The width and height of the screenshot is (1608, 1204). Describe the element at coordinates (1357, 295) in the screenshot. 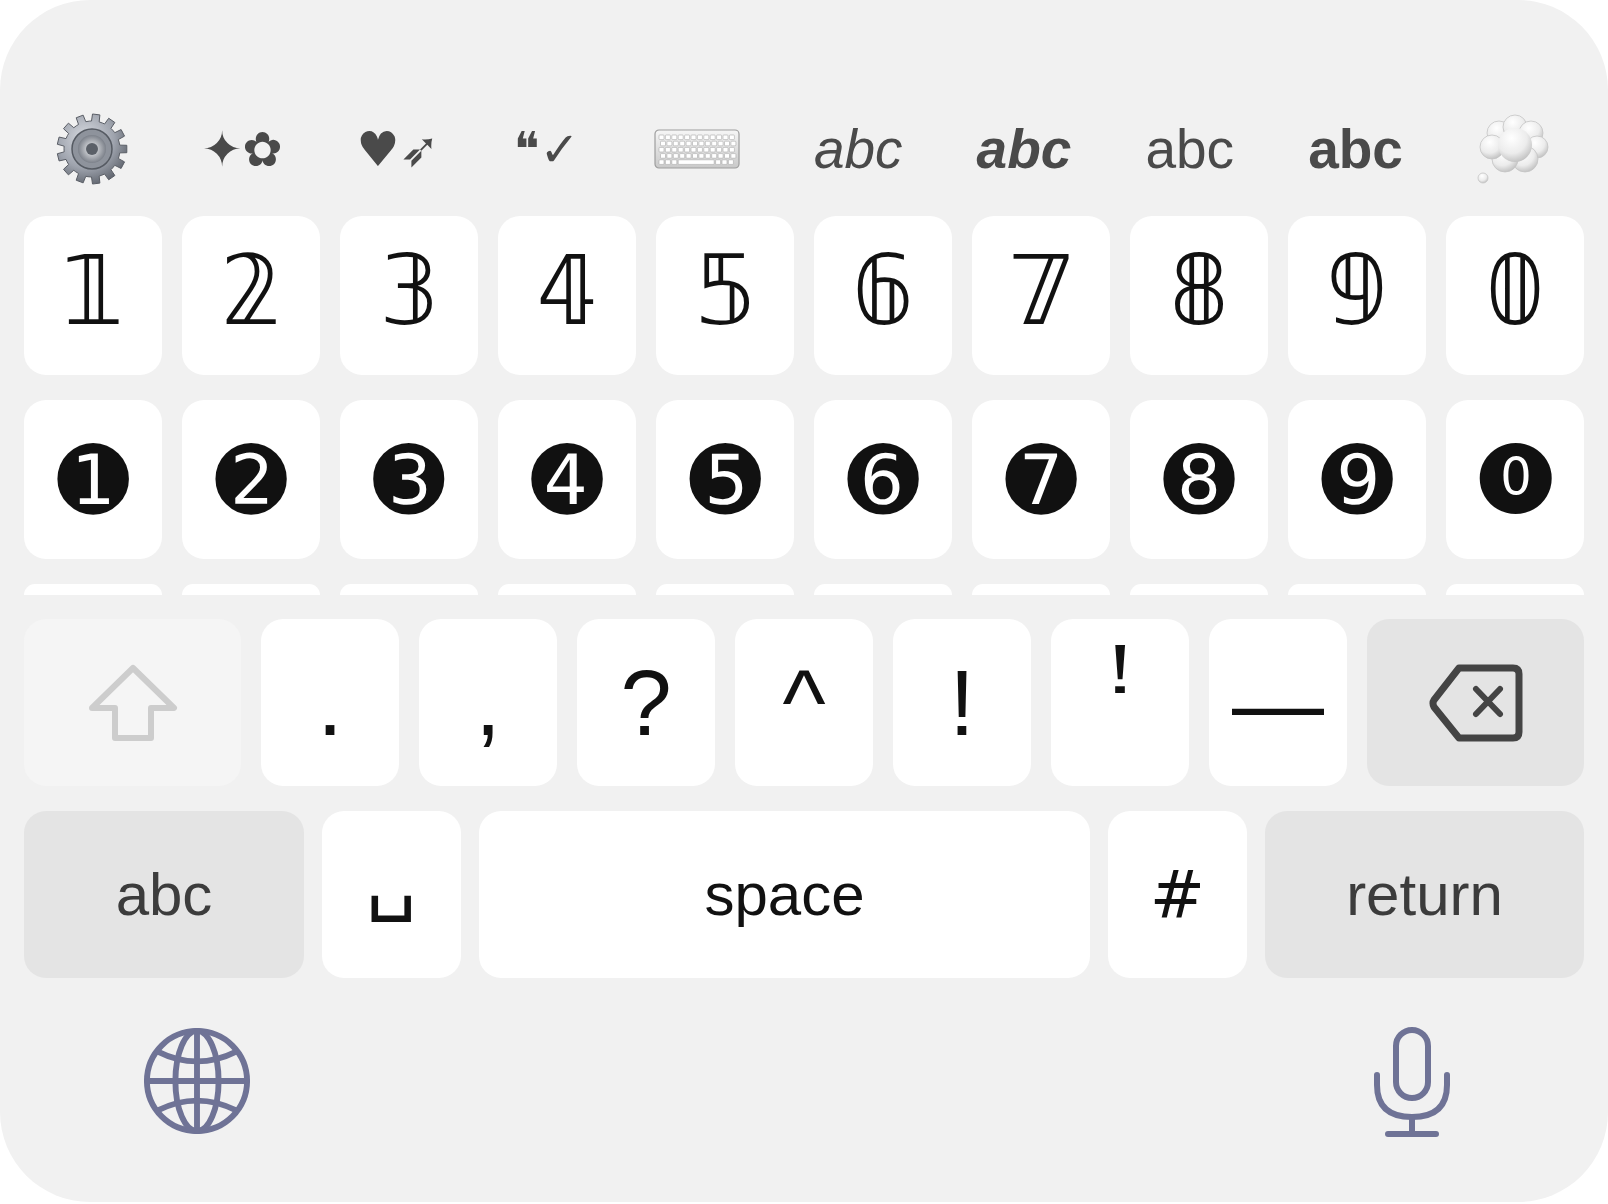

I see `key: 𝟡` at that location.